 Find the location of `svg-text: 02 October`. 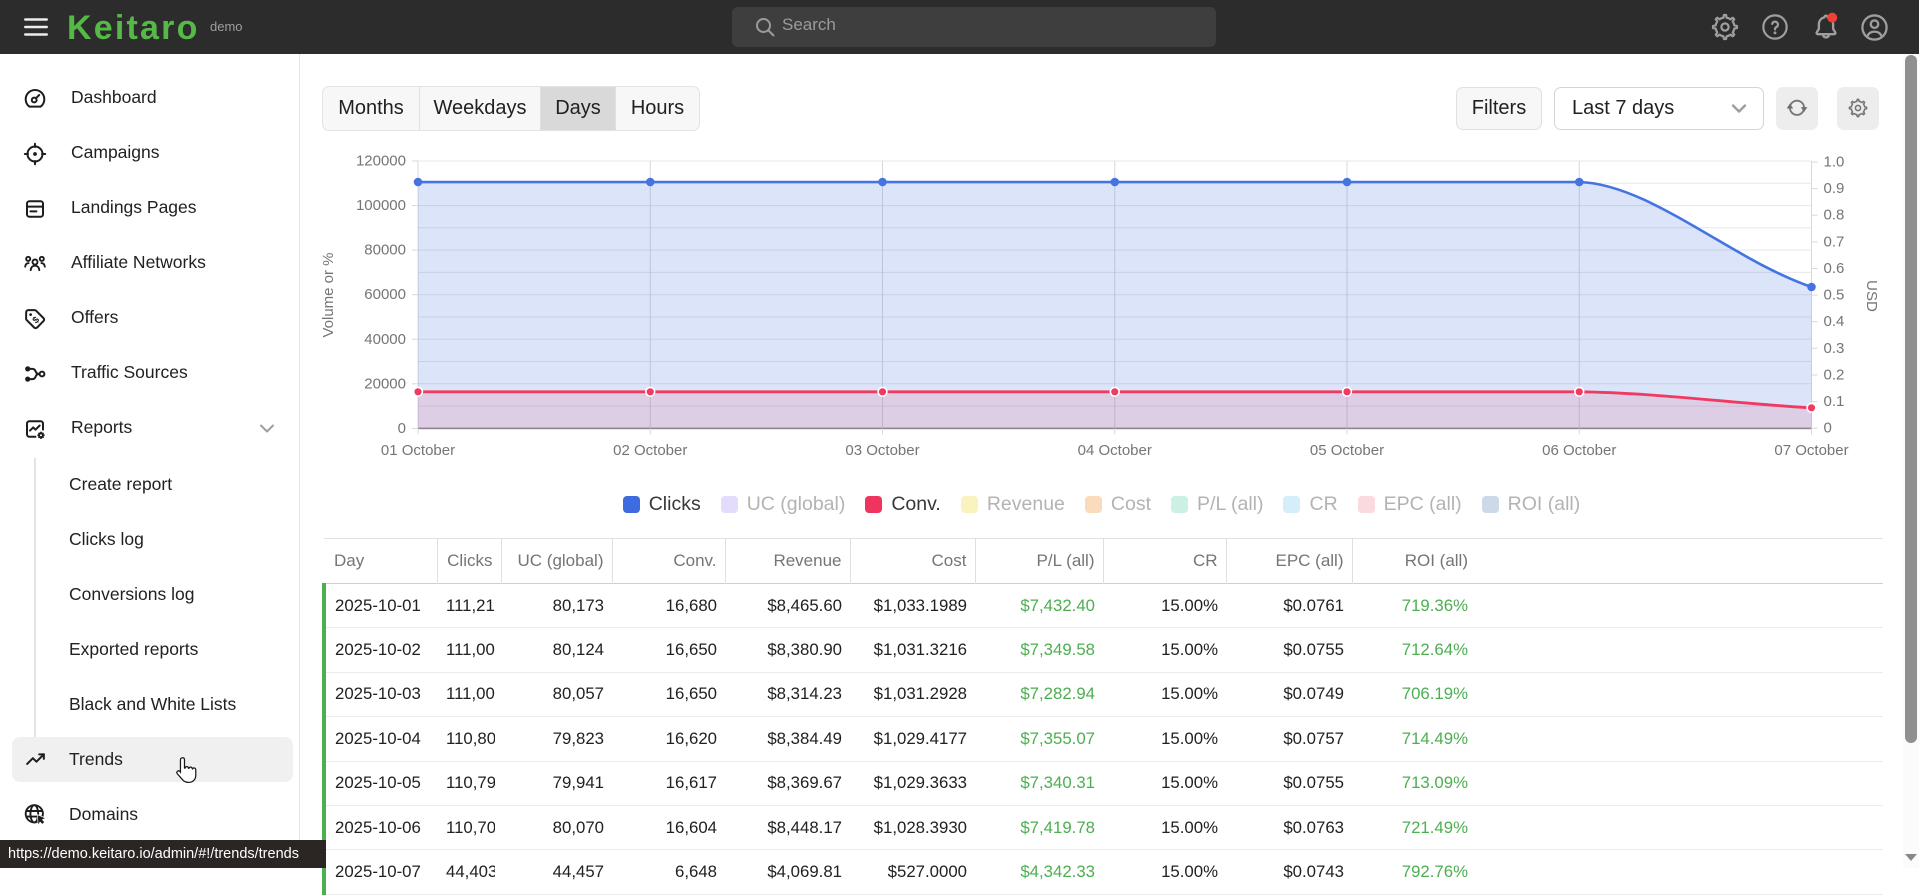

svg-text: 02 October is located at coordinates (650, 450).